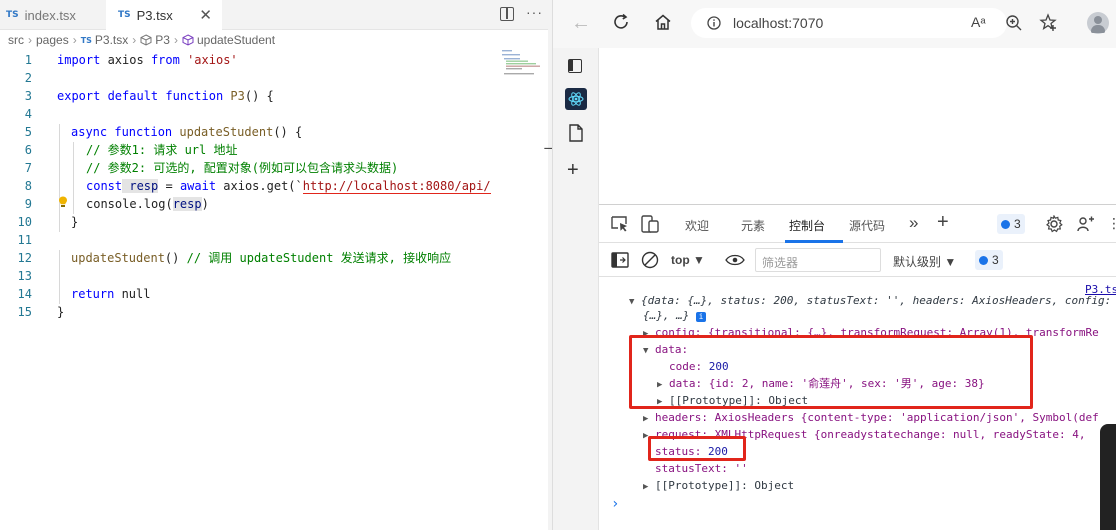 The image size is (1116, 531). I want to click on issues-badge: 3, so click(1011, 224).